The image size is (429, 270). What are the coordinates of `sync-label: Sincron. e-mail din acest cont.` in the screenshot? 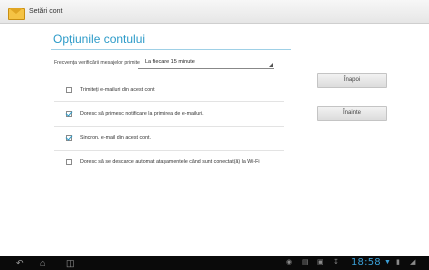 It's located at (115, 138).